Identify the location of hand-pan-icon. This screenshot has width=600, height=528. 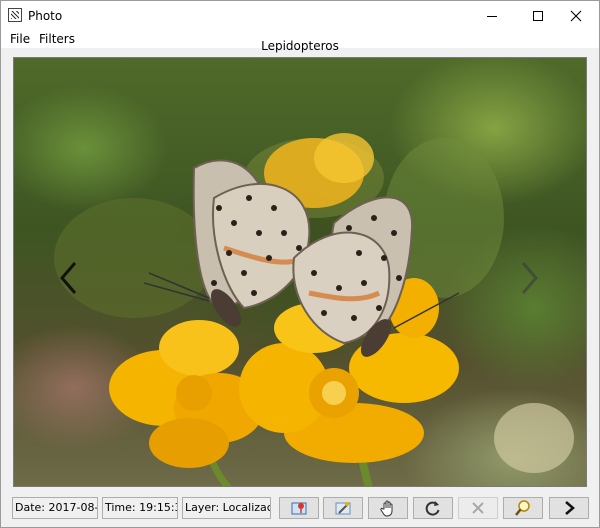
(386, 508).